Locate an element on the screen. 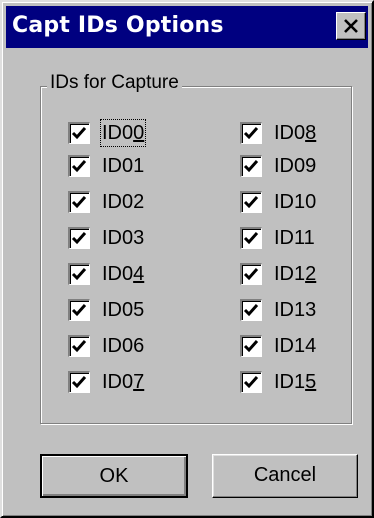  window-title: Capt IDs Options is located at coordinates (118, 25).